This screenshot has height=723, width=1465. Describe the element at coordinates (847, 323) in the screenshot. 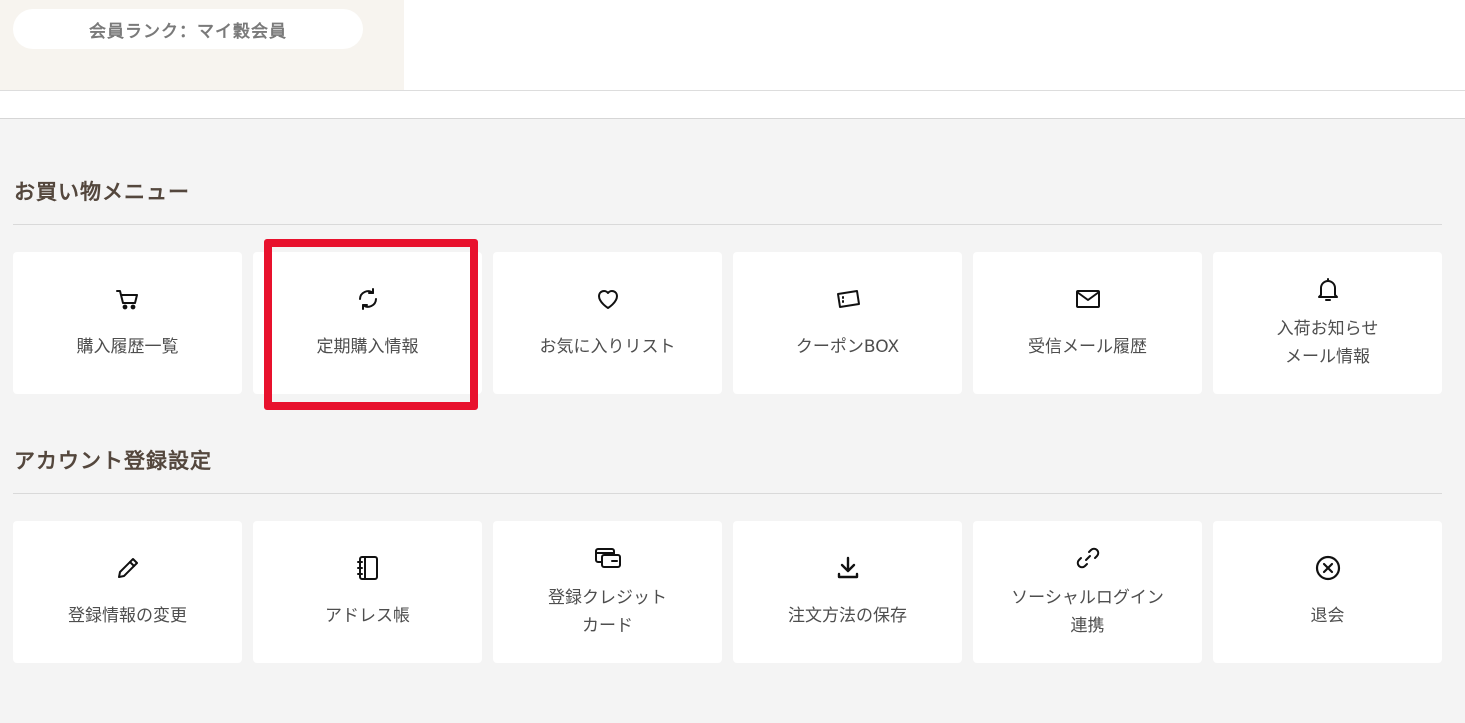

I see `coupon-box-button: クーポンBOX` at that location.